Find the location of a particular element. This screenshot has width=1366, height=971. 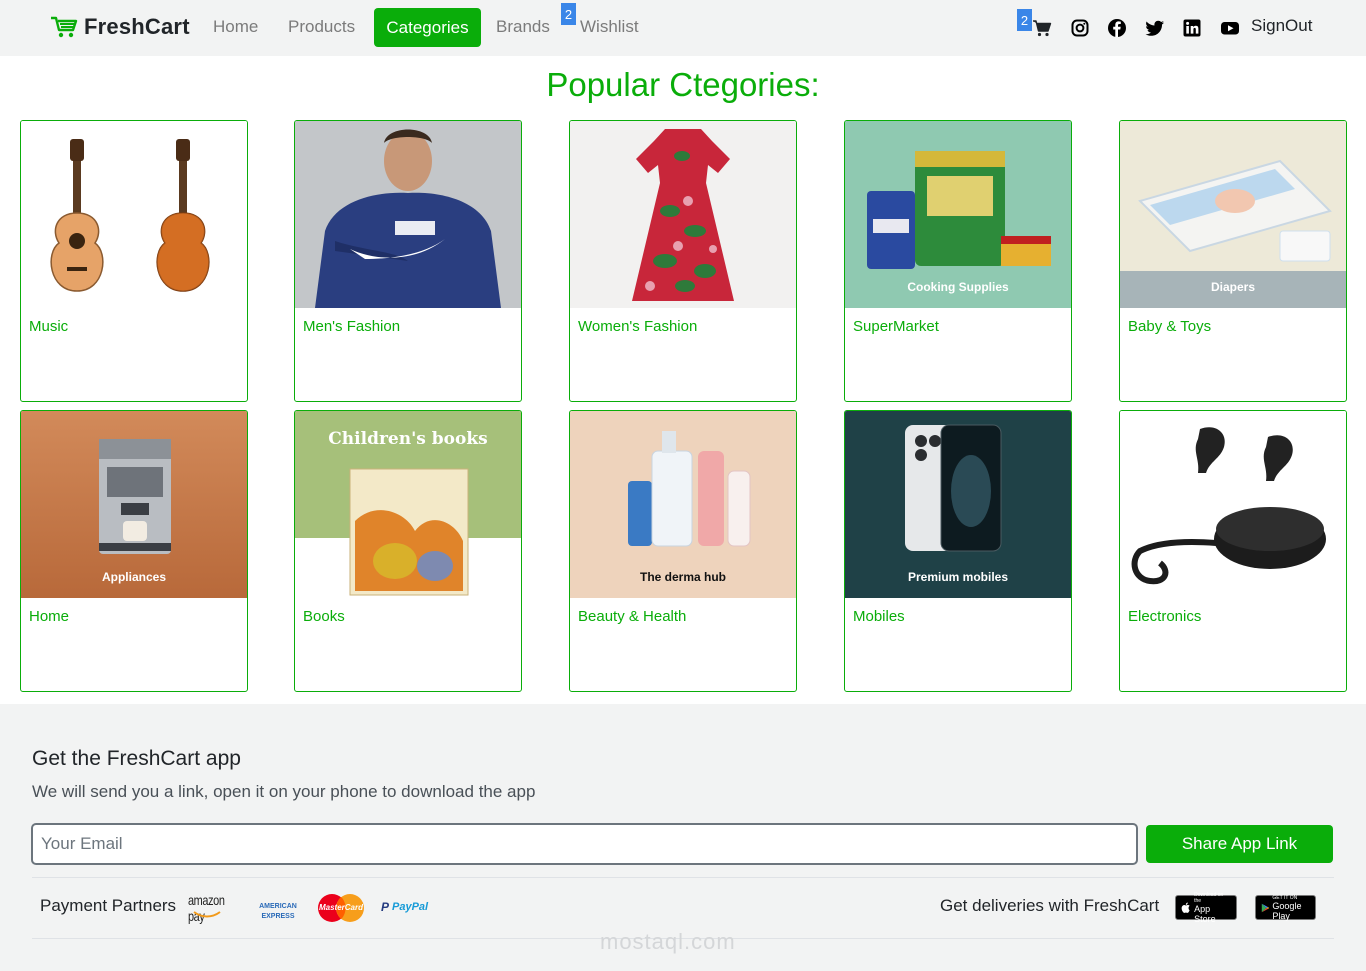

category-label: Men's Fashion is located at coordinates (352, 326).